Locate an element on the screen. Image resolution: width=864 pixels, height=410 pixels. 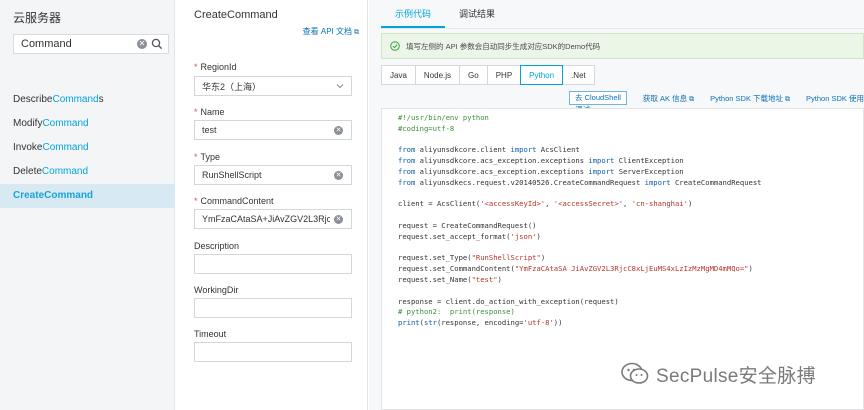
sidebar-item-suffix: s is located at coordinates (101, 99).